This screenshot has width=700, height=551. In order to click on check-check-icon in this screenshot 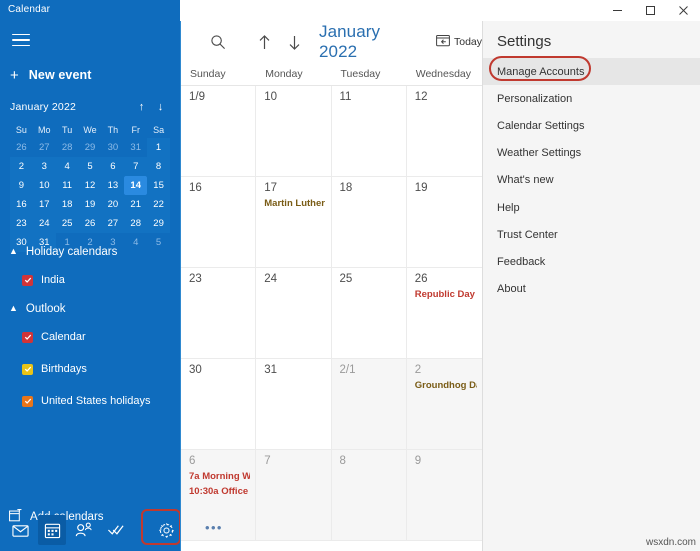, I will do `click(116, 530)`.